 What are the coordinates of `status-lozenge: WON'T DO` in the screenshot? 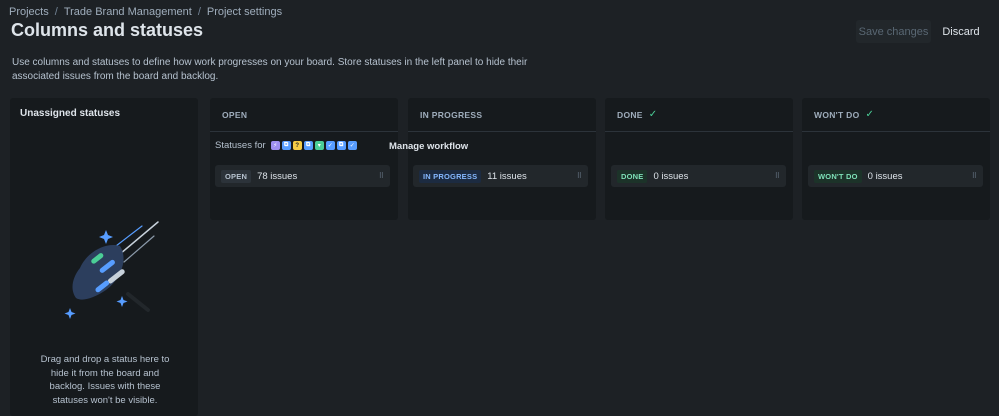 It's located at (838, 176).